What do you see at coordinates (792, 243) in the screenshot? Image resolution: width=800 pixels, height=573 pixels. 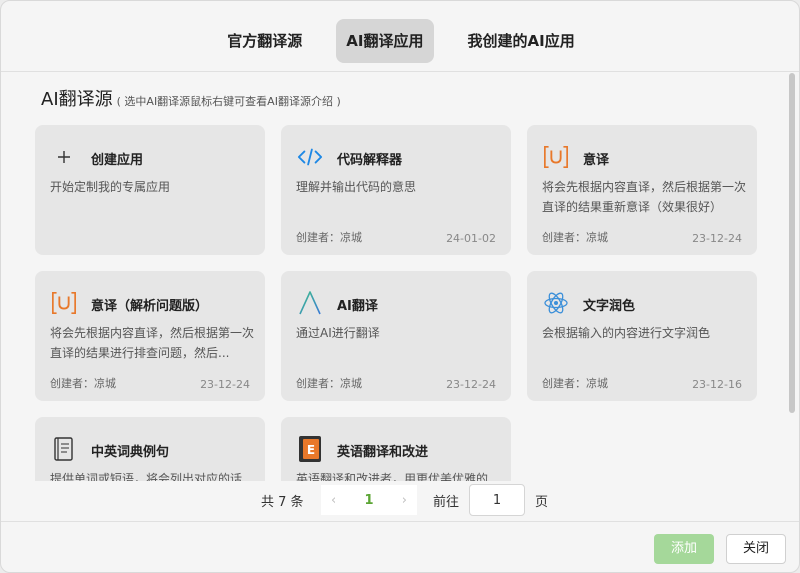 I see `scrollbar-thumb` at bounding box center [792, 243].